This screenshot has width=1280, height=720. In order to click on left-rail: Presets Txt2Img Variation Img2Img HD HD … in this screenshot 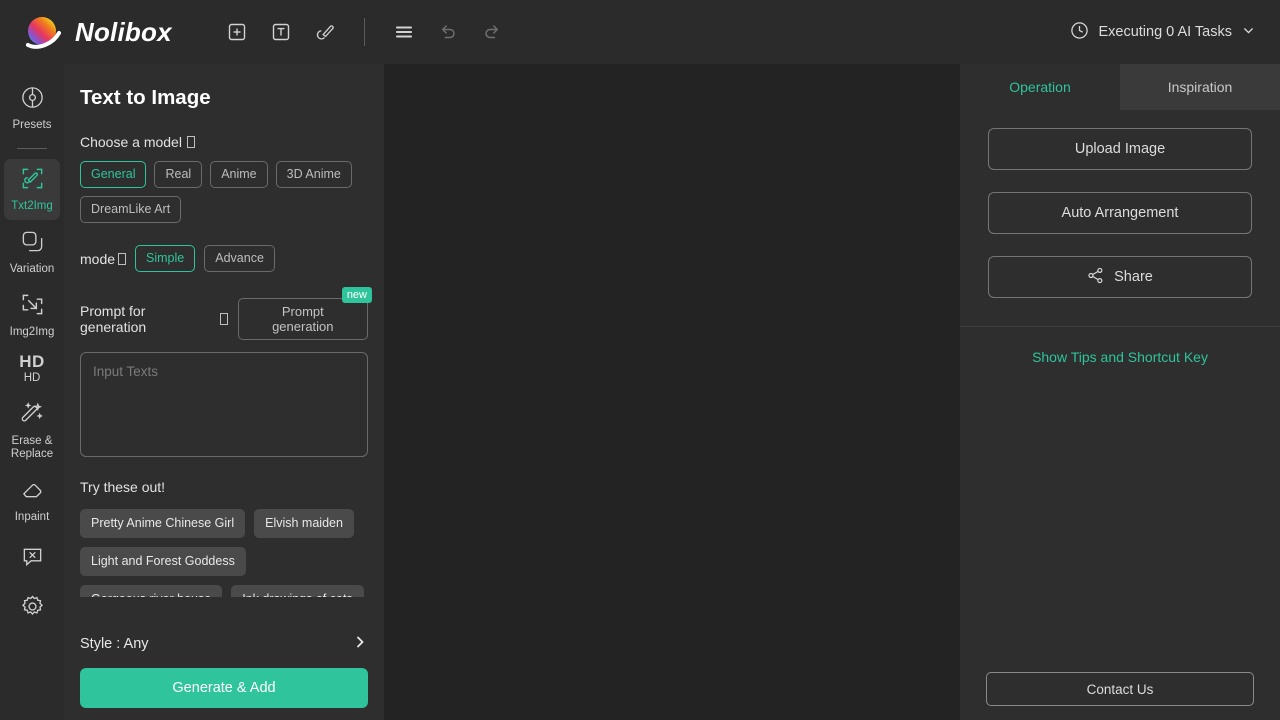, I will do `click(32, 392)`.